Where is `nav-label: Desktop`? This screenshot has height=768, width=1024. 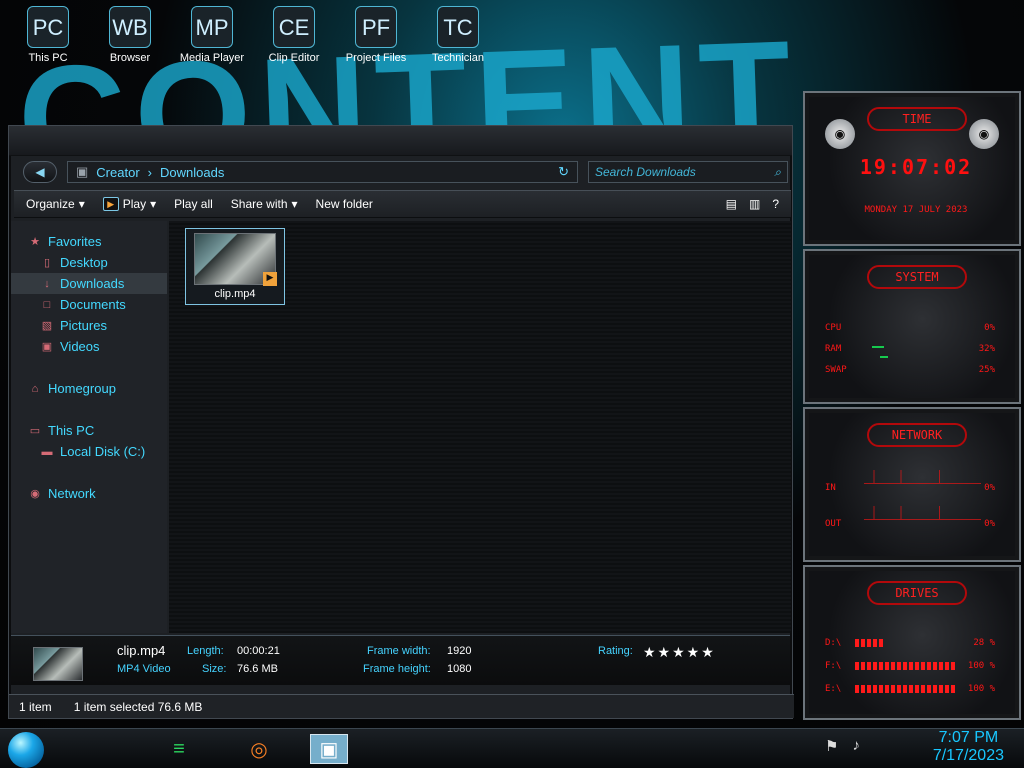
nav-label: Desktop is located at coordinates (84, 262).